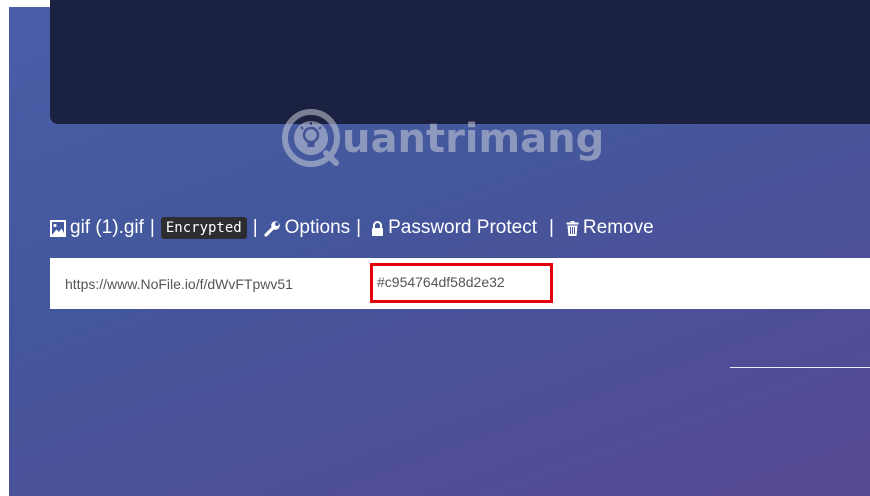 The height and width of the screenshot is (496, 870). What do you see at coordinates (4, 248) in the screenshot?
I see `left-edge` at bounding box center [4, 248].